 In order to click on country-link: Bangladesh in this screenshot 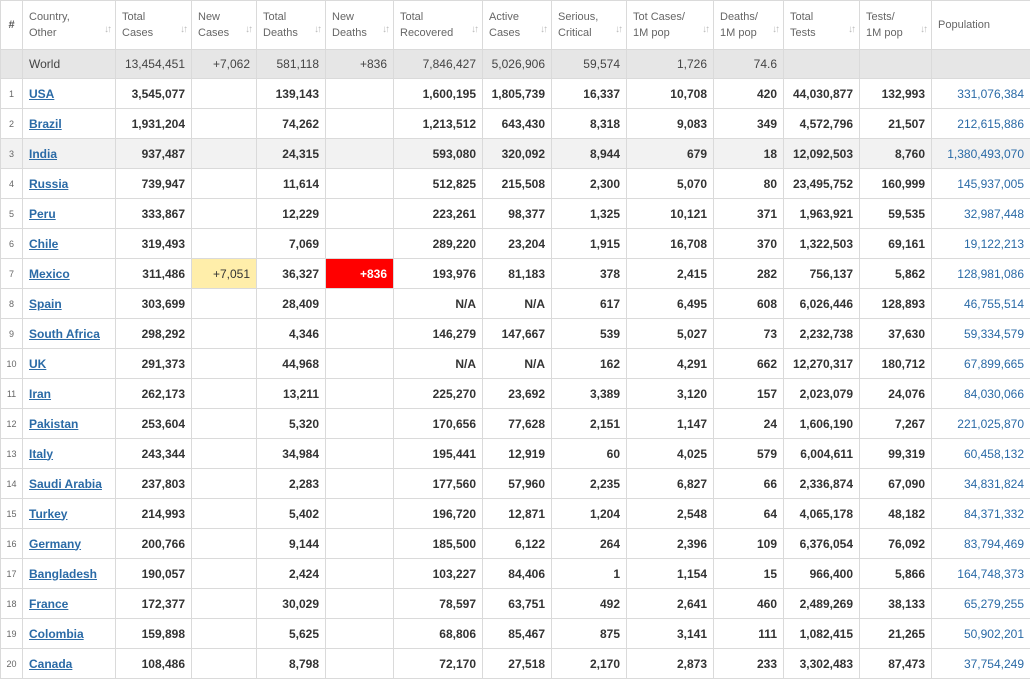, I will do `click(63, 574)`.